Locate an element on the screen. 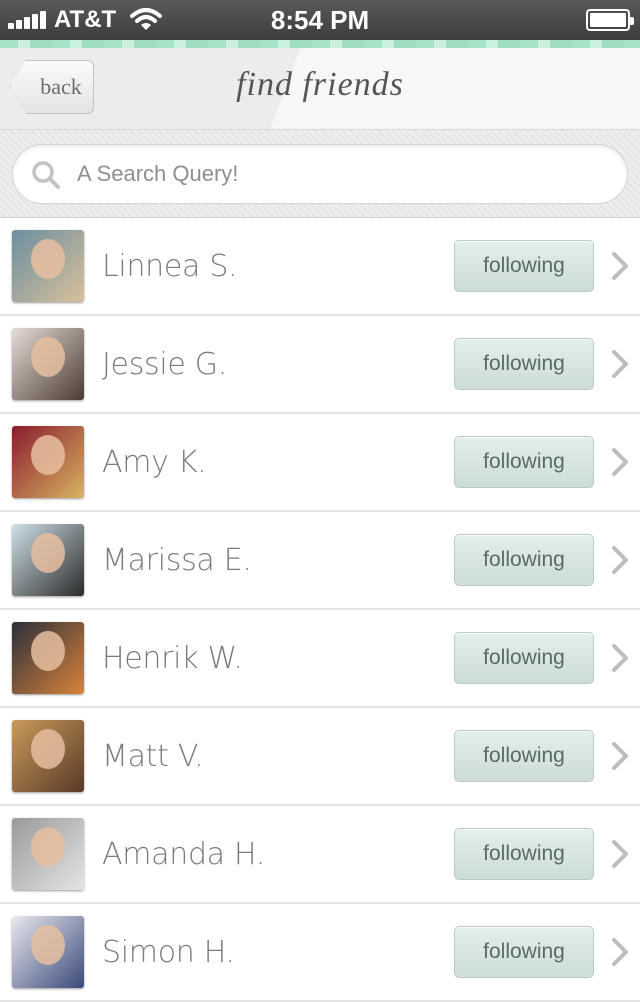 This screenshot has width=640, height=1002. friend-row: Amanda H. following is located at coordinates (320, 855).